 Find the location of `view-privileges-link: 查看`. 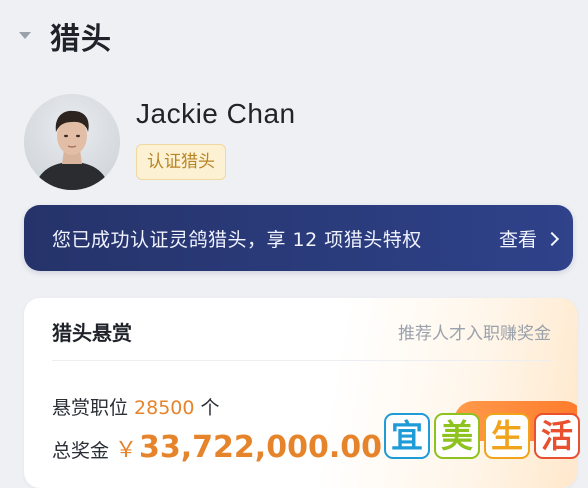

view-privileges-link: 查看 is located at coordinates (529, 238).